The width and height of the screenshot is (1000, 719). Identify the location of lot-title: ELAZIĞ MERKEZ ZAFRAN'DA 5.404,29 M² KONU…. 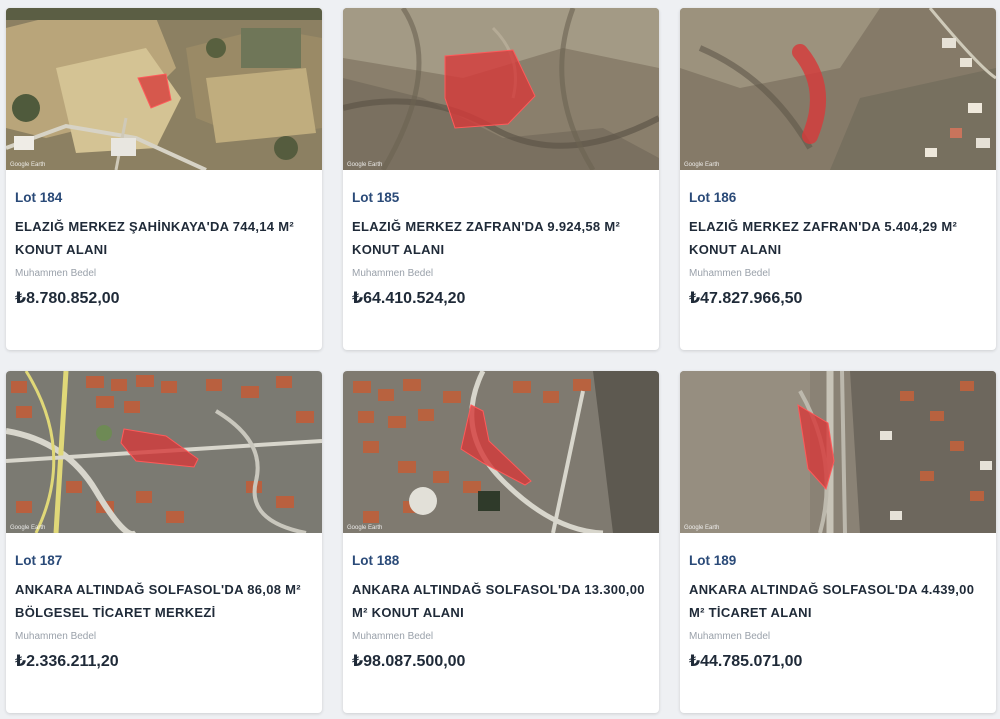
(837, 238).